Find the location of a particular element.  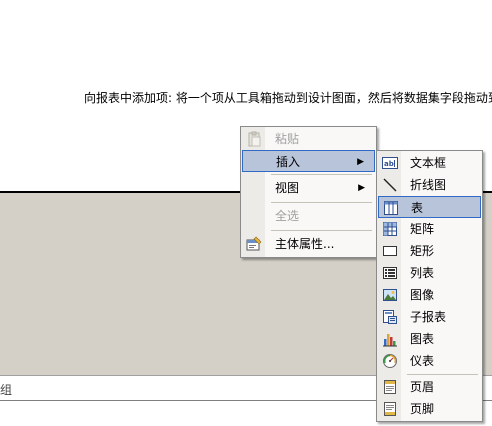

submenu-item-image-label: 图像 is located at coordinates (422, 295).